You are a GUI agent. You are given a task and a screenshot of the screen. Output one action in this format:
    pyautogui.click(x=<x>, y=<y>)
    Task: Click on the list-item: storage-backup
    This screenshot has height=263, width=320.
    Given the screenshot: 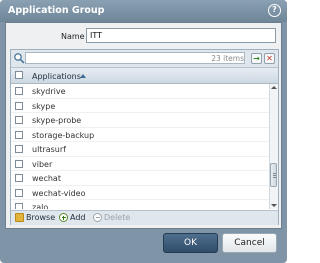 What is the action you would take?
    pyautogui.click(x=140, y=135)
    